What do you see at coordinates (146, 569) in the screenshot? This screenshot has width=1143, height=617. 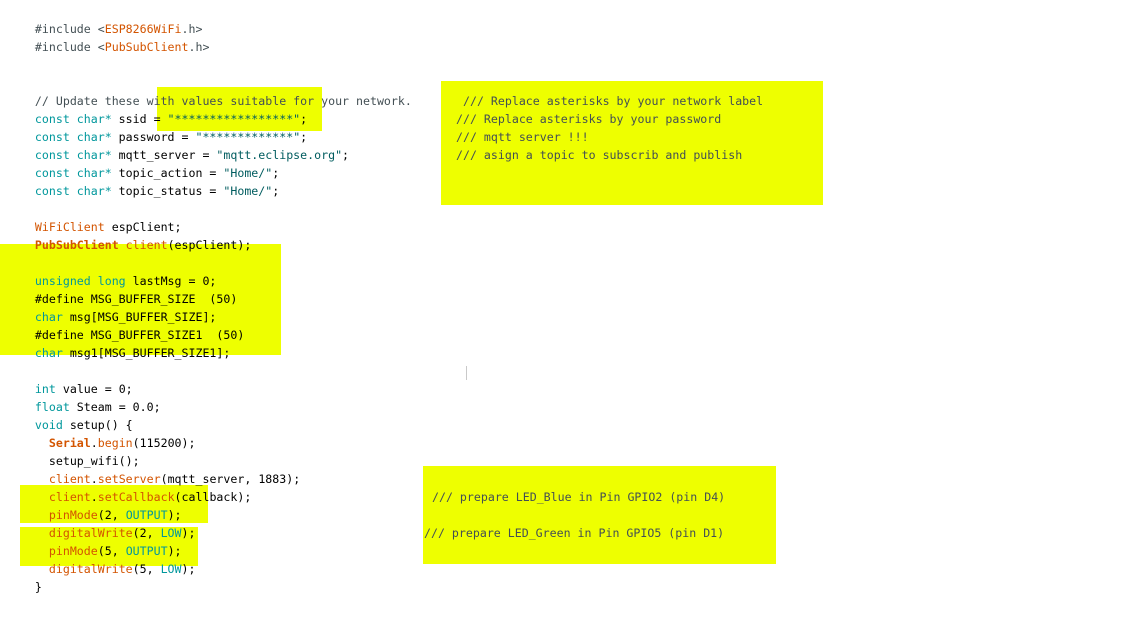 I see `arguments: (5,` at bounding box center [146, 569].